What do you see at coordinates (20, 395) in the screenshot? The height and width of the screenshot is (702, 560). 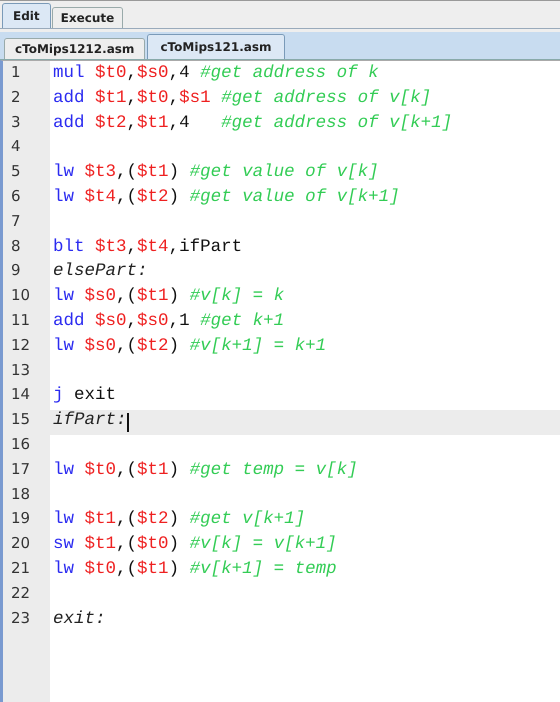 I see `line-number: 14` at bounding box center [20, 395].